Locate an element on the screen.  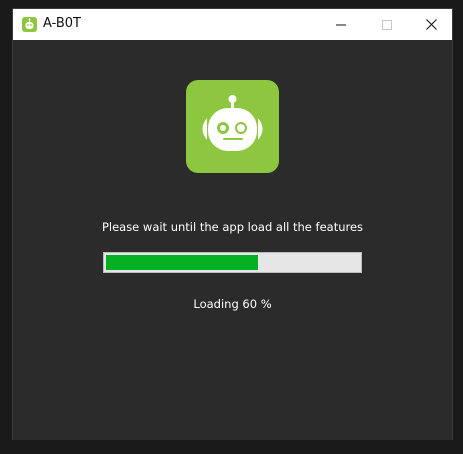
minimize-icon is located at coordinates (341, 24).